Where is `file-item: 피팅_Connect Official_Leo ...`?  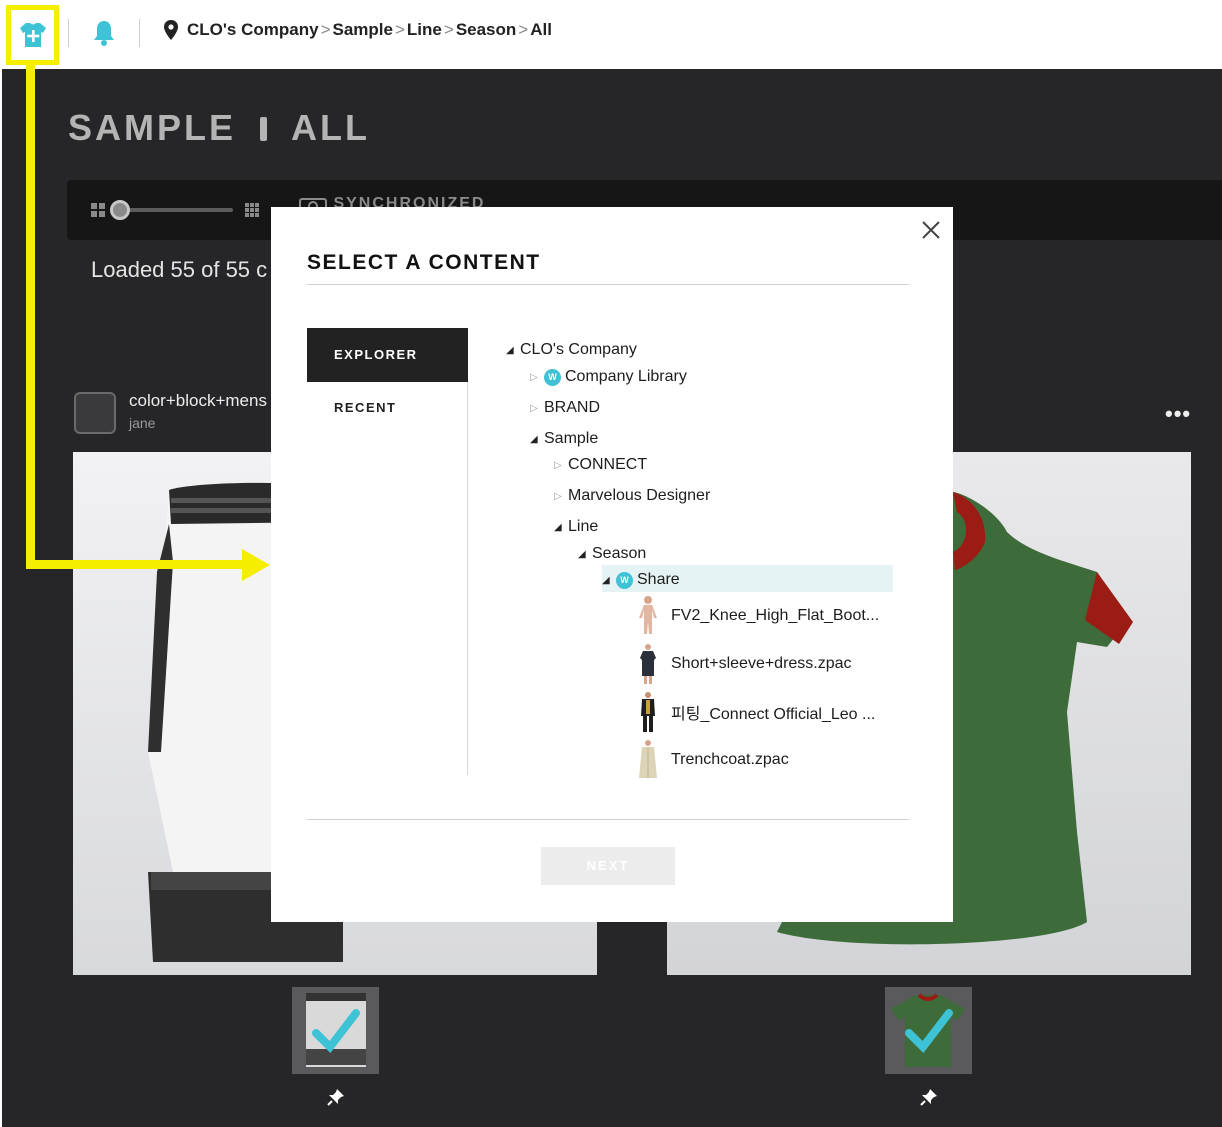
file-item: 피팅_Connect Official_Leo ... is located at coordinates (755, 712).